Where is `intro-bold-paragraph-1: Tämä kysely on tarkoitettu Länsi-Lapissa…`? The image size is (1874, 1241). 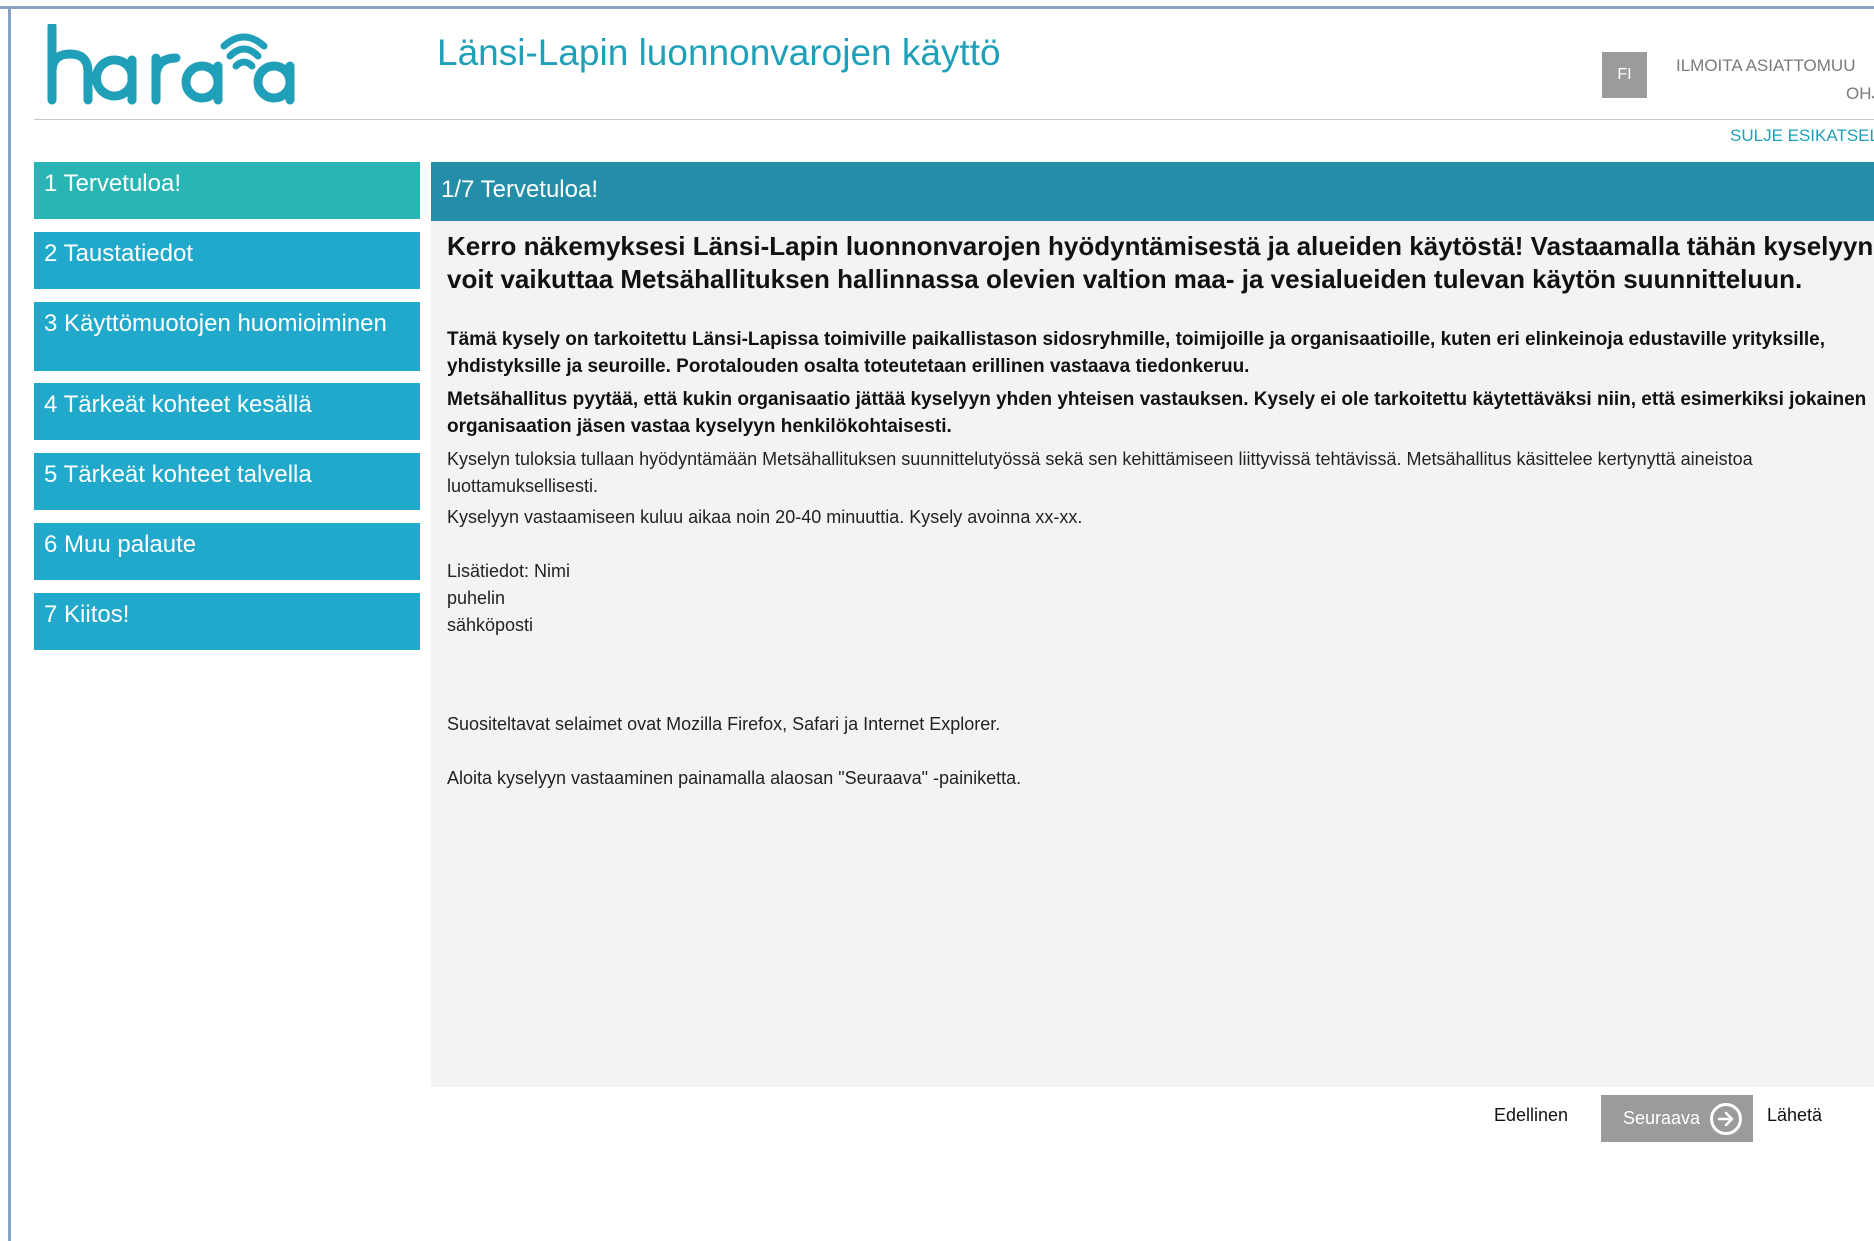
intro-bold-paragraph-1: Tämä kysely on tarkoitettu Länsi-Lapissa… is located at coordinates (1136, 353).